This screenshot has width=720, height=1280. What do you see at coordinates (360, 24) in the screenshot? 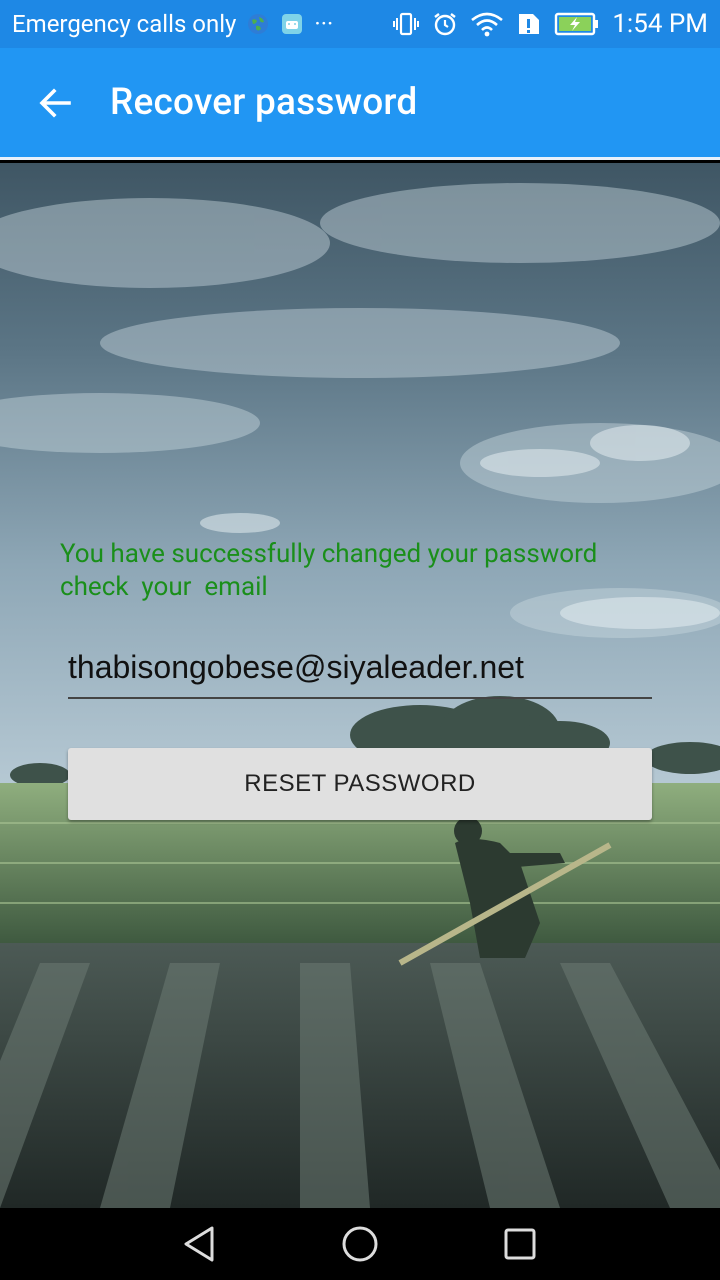
I see `status-bar: Emergency calls only ··· 1:54 PM` at bounding box center [360, 24].